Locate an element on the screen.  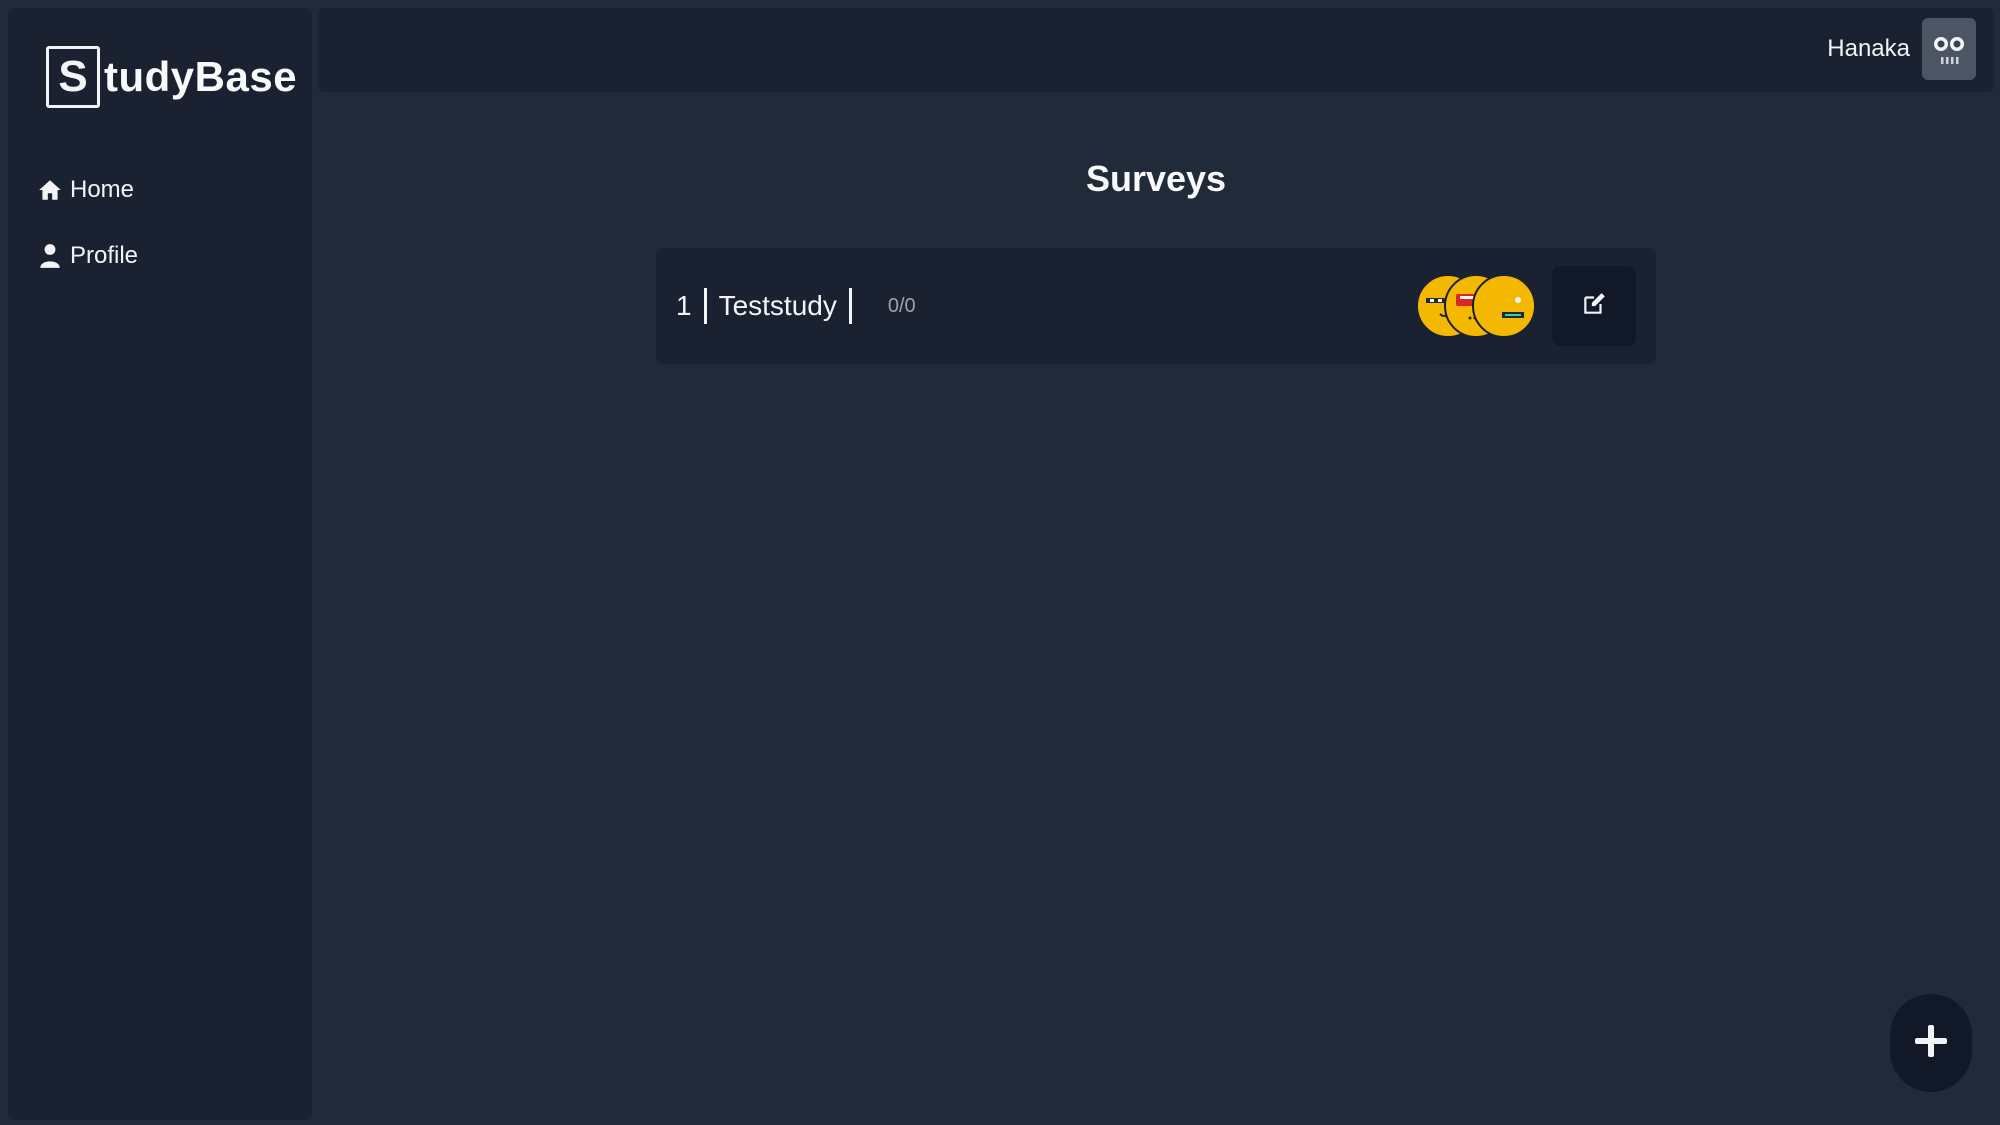
participant-avatar is located at coordinates (1504, 306).